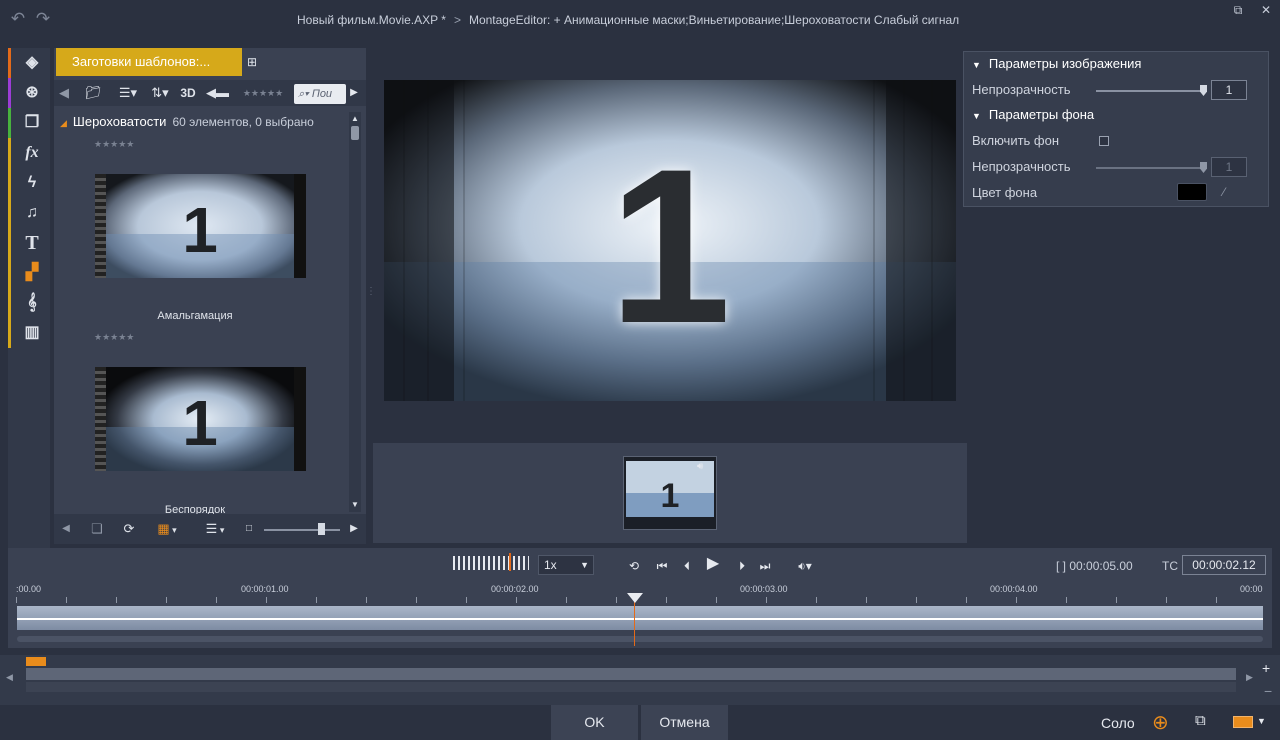 The height and width of the screenshot is (740, 1280). I want to click on image-params-title: Параметры изображения, so click(1065, 63).